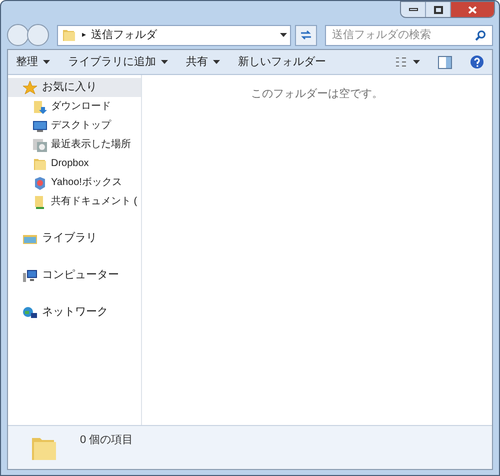 The width and height of the screenshot is (500, 476). What do you see at coordinates (81, 125) in the screenshot?
I see `nav-item-label: デスクトップ` at bounding box center [81, 125].